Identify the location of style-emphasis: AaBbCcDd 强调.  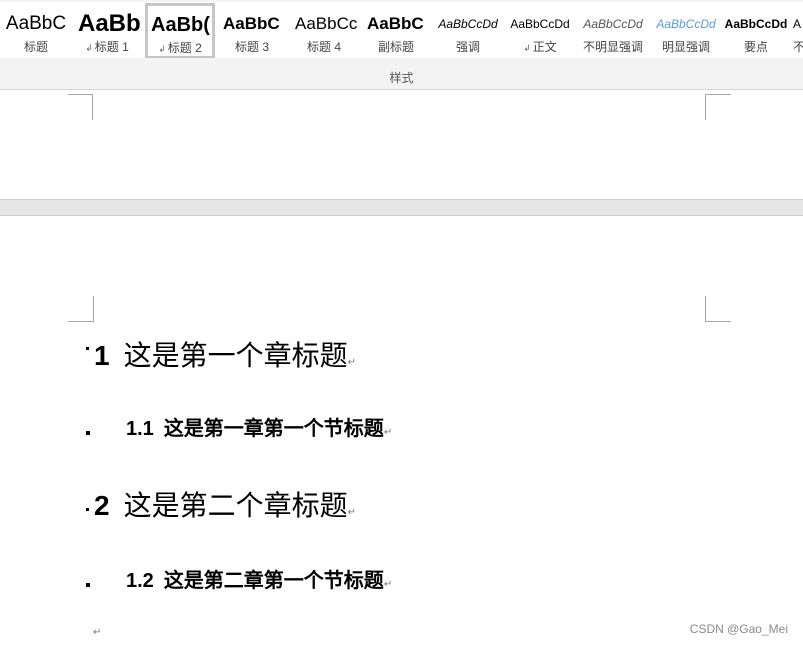
(468, 30).